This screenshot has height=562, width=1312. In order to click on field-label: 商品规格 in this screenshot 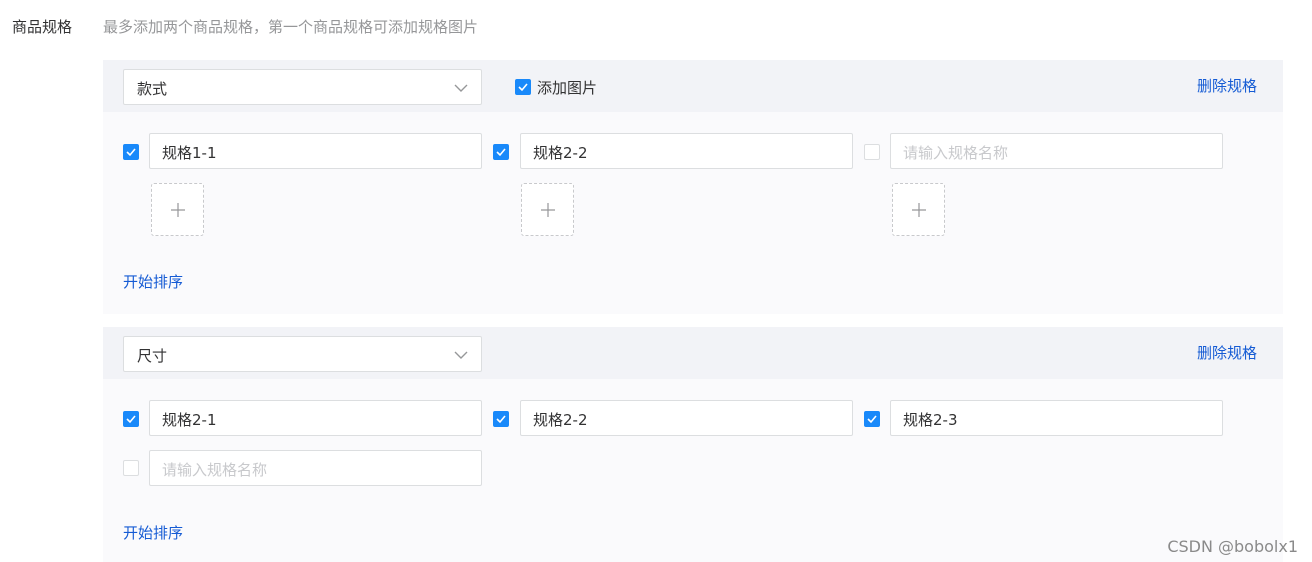, I will do `click(42, 27)`.